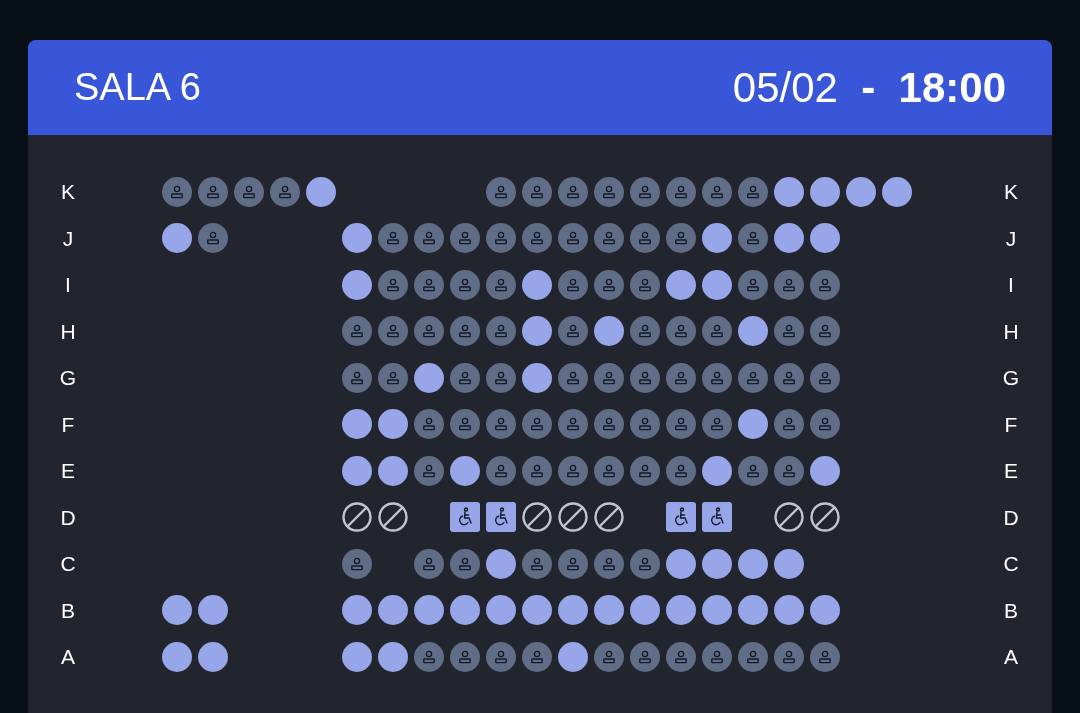 This screenshot has width=1080, height=713. I want to click on row-label: E, so click(1011, 471).